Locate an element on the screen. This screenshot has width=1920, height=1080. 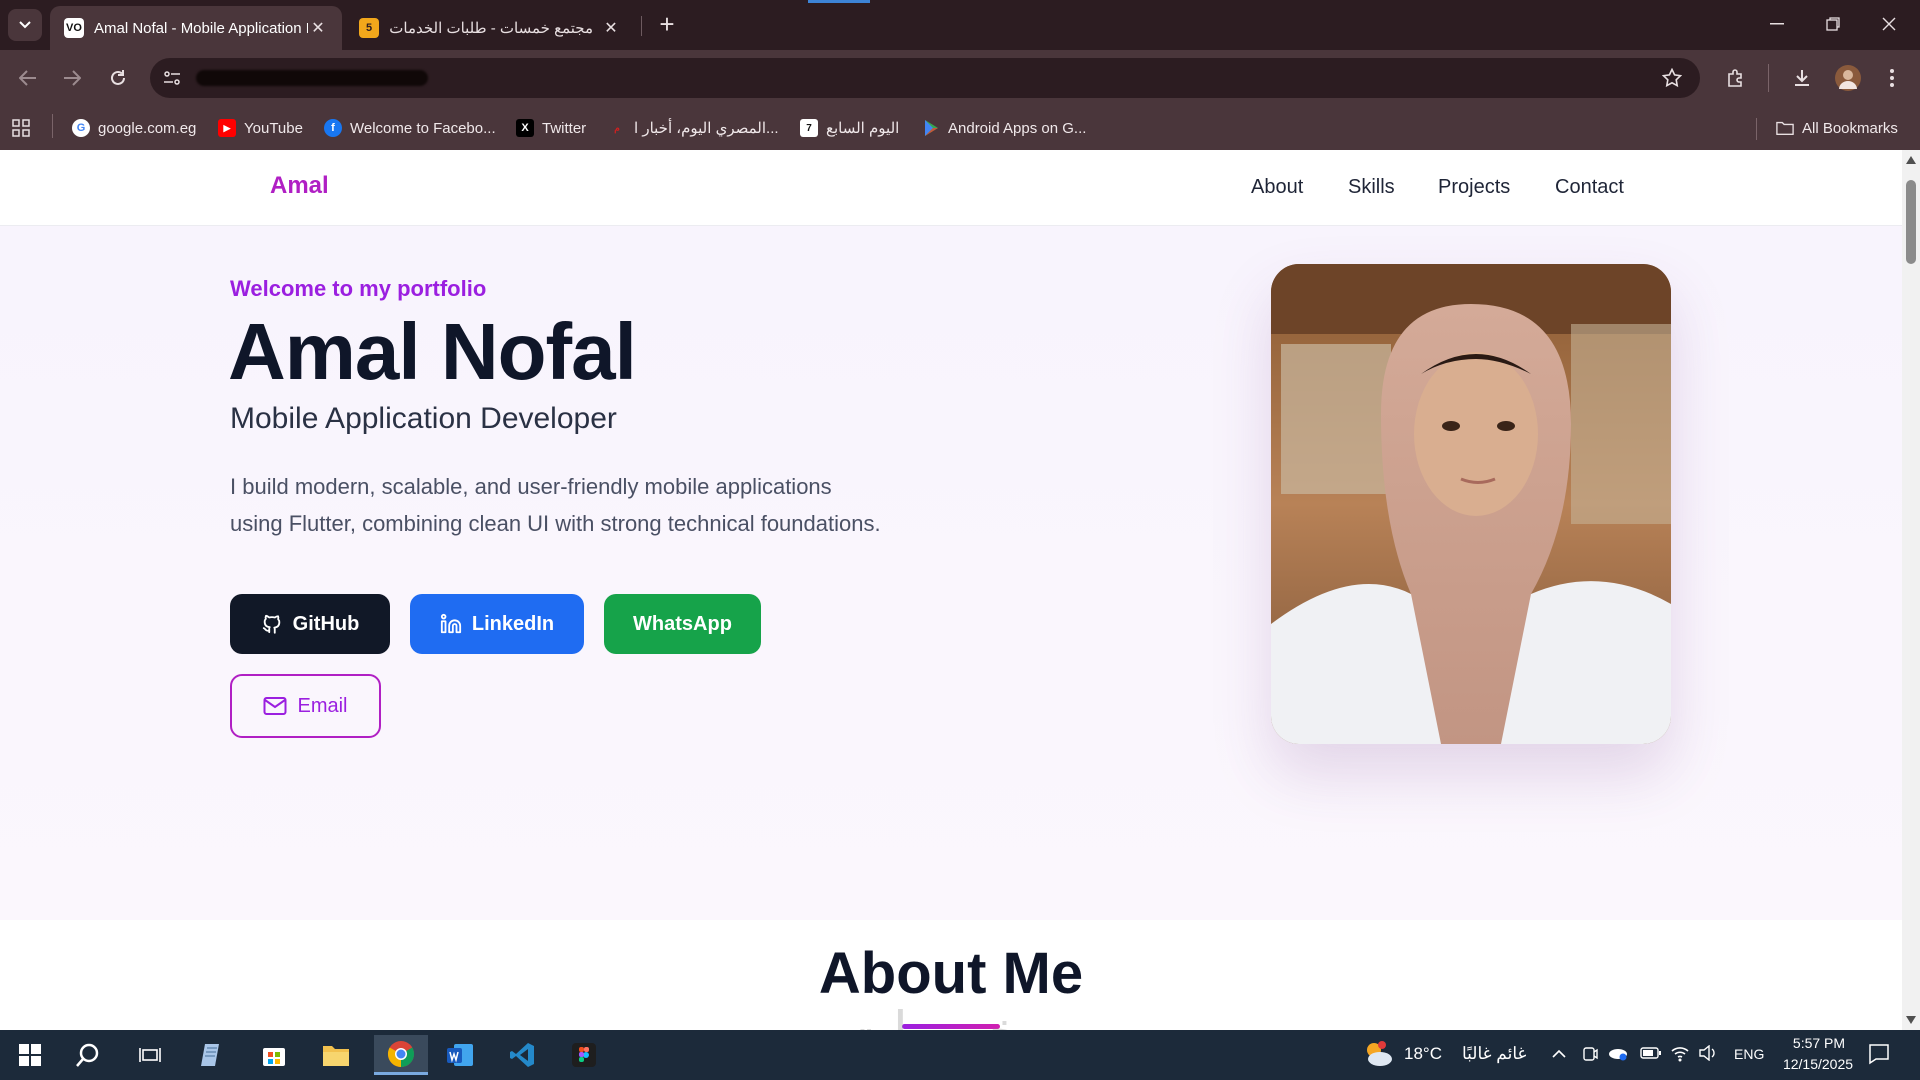
about-section-title: About Me is located at coordinates (951, 973).